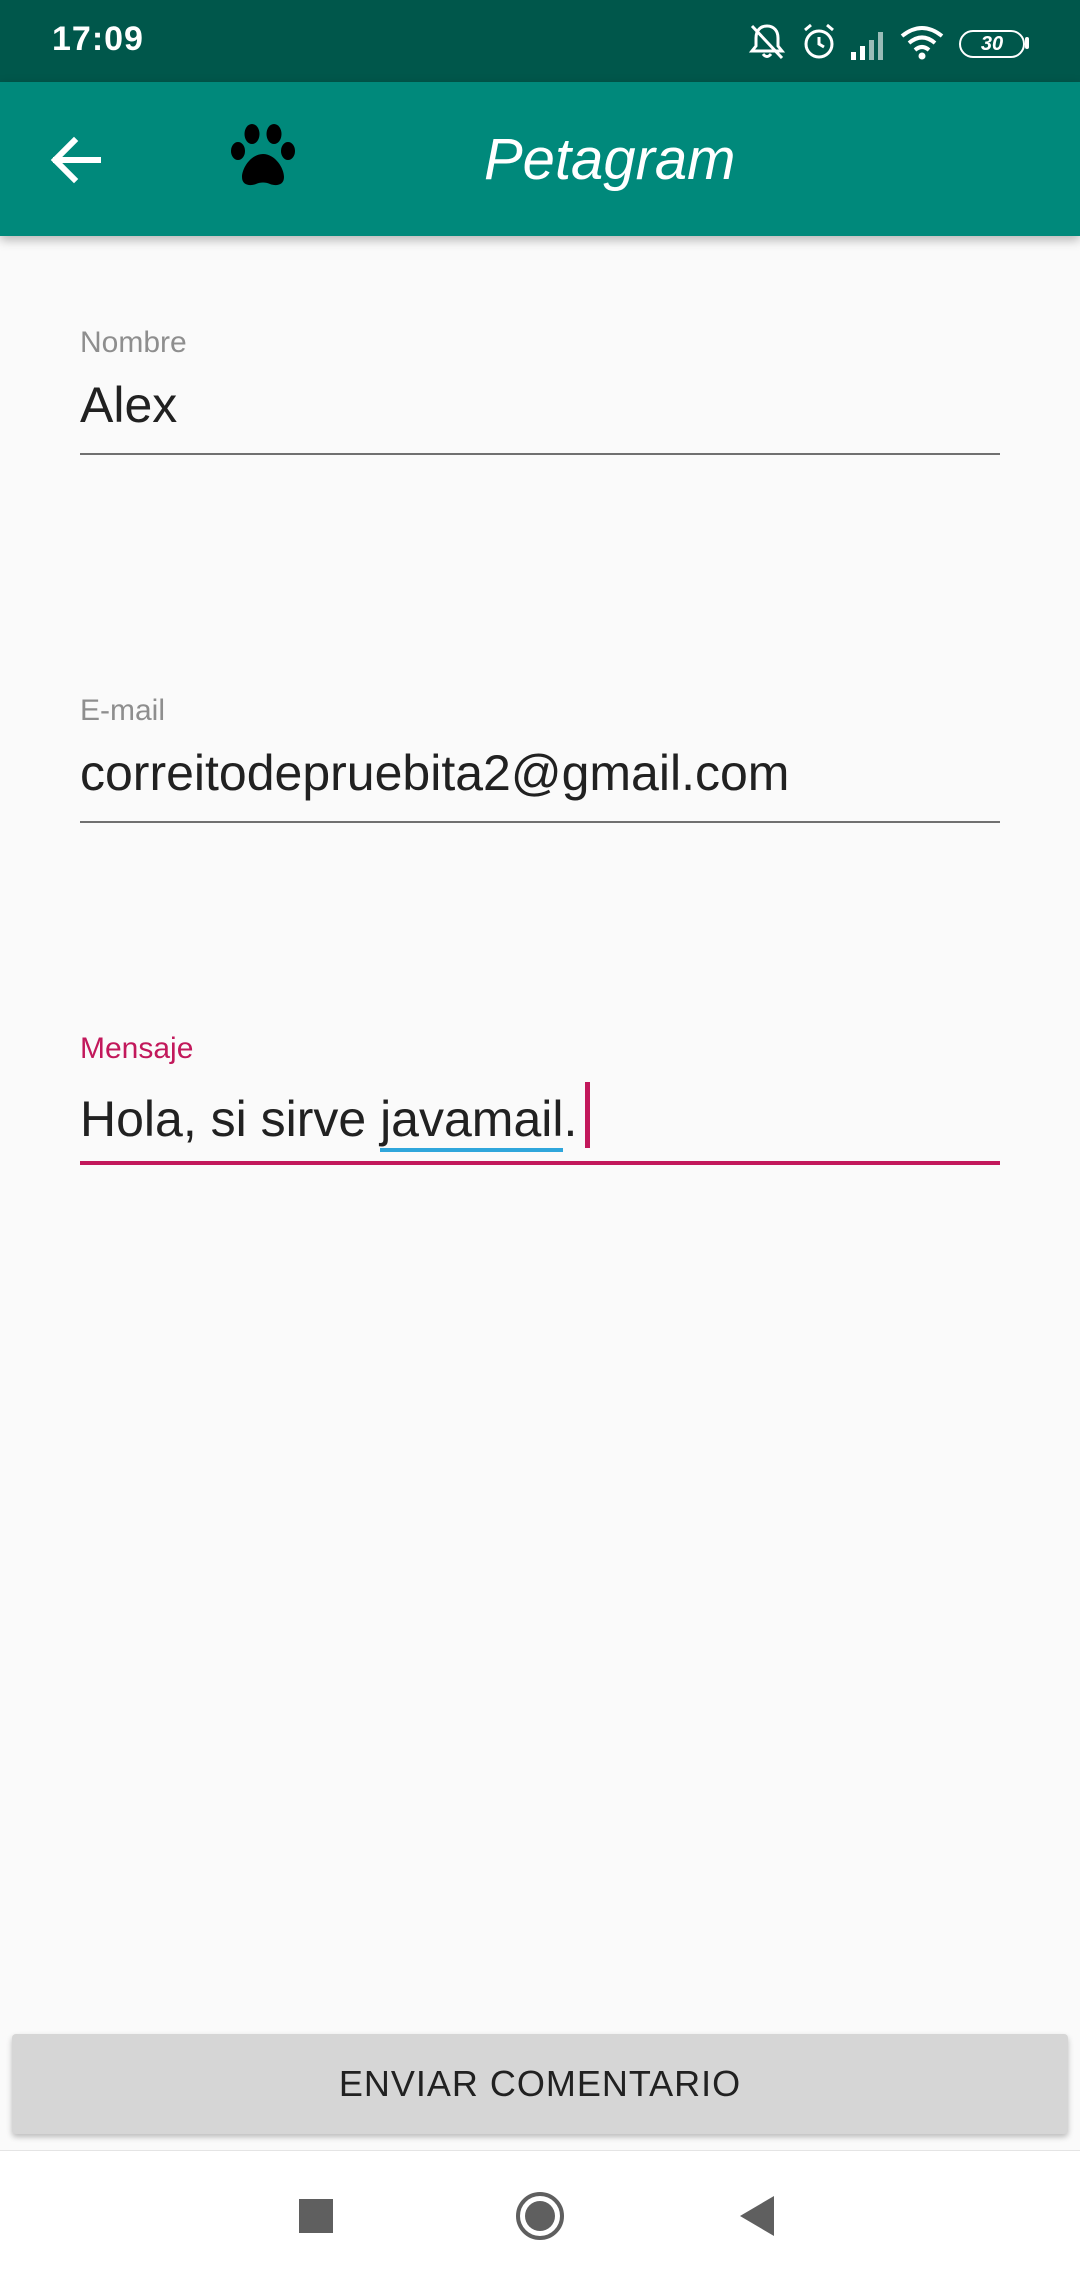 The height and width of the screenshot is (2281, 1080). I want to click on square-recents-icon, so click(316, 2216).